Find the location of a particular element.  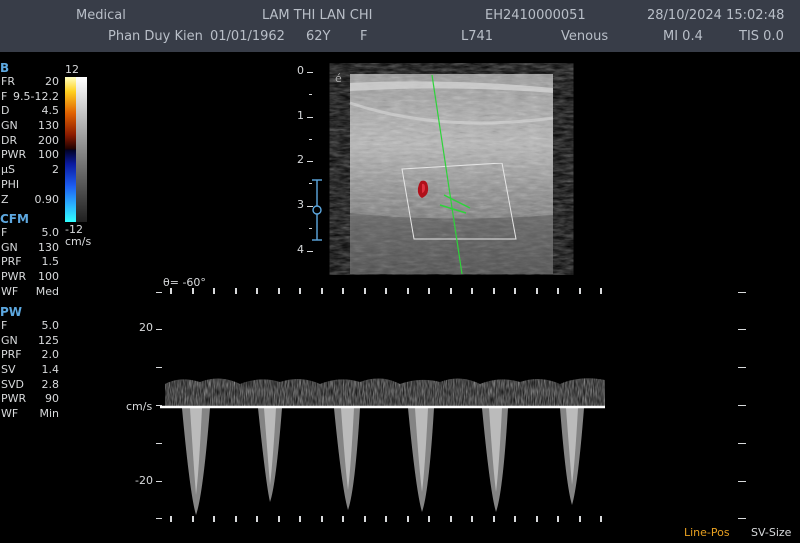

mechanical-index: MI 0.4 is located at coordinates (683, 36).